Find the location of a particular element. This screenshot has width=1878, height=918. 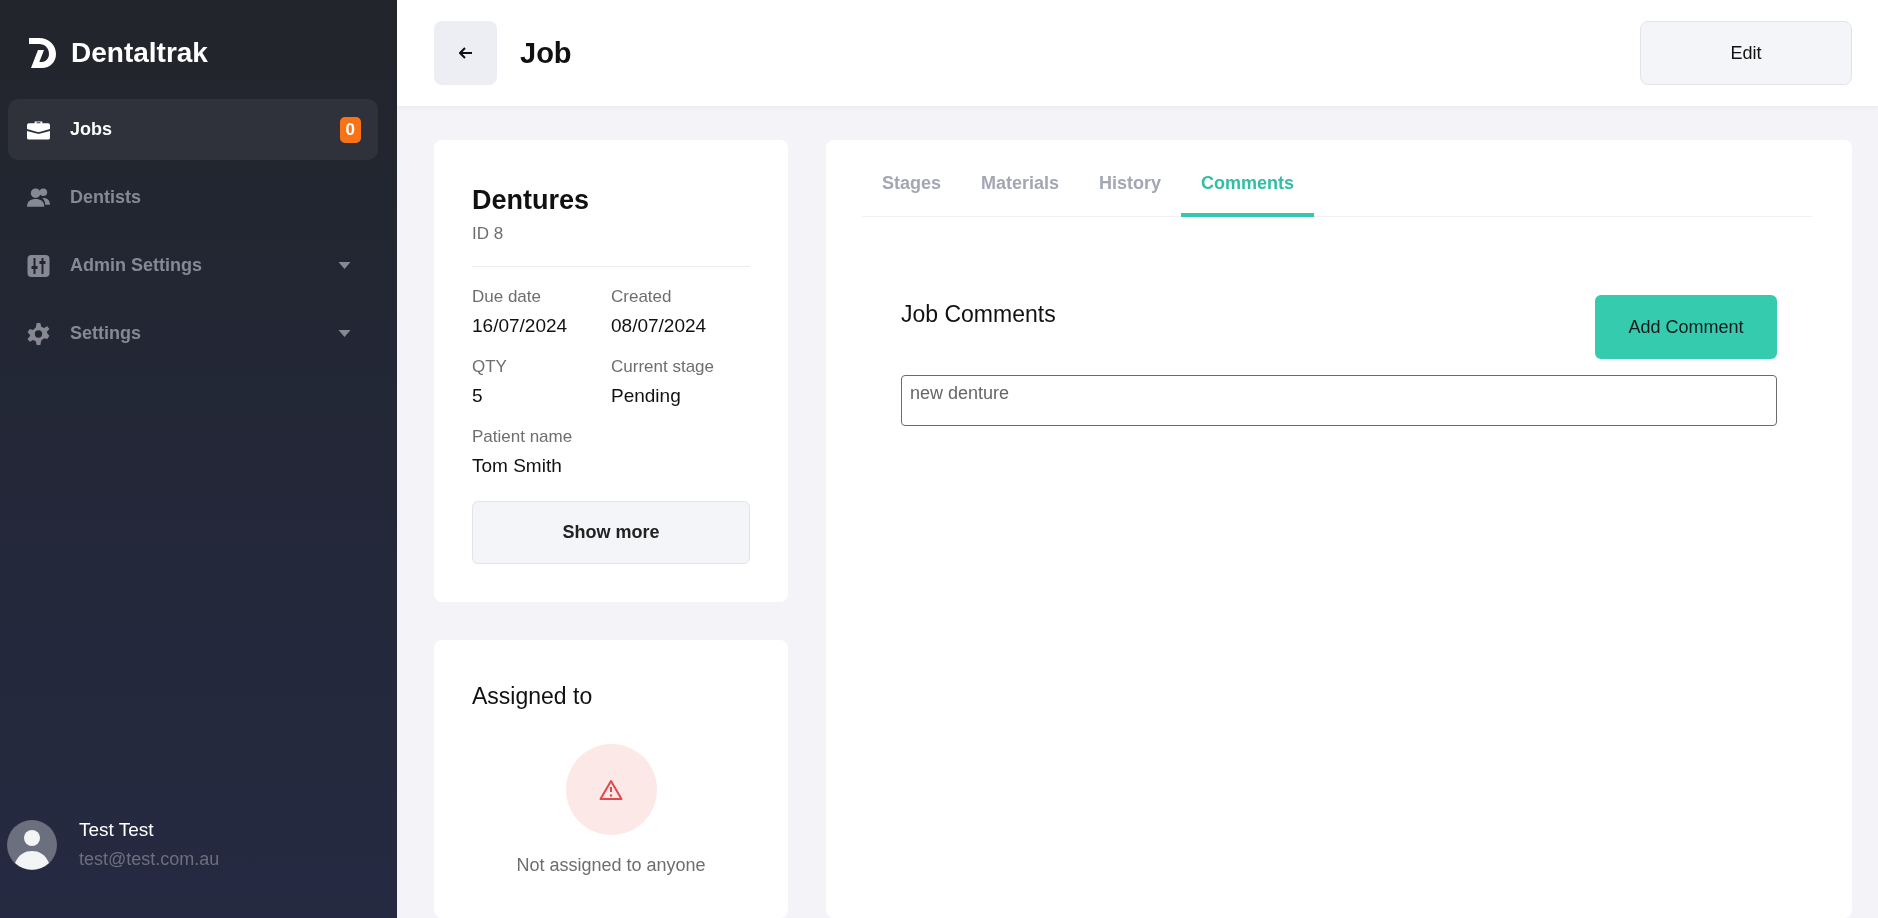

tab: History is located at coordinates (1130, 190).